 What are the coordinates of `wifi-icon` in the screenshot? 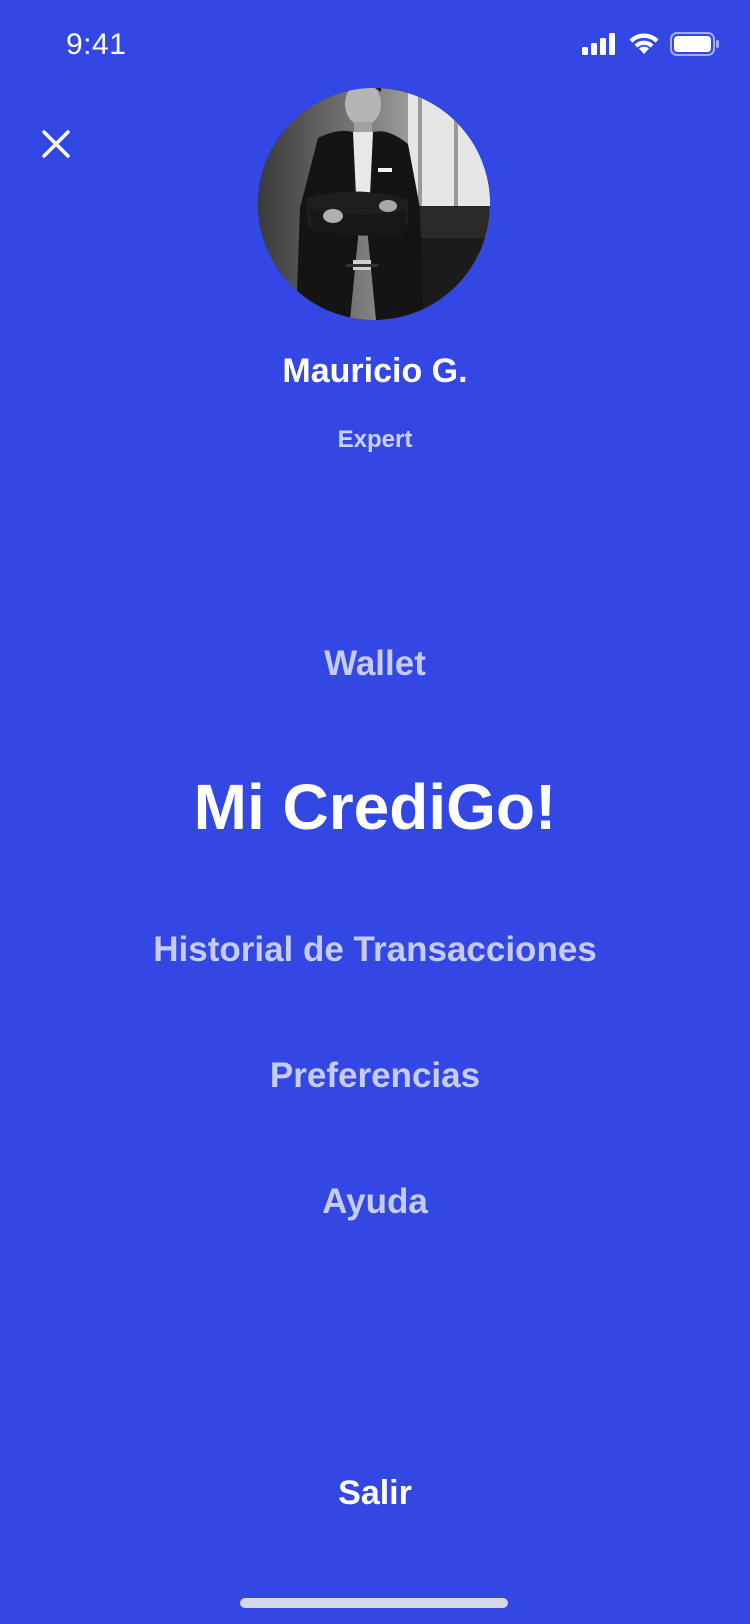 It's located at (644, 46).